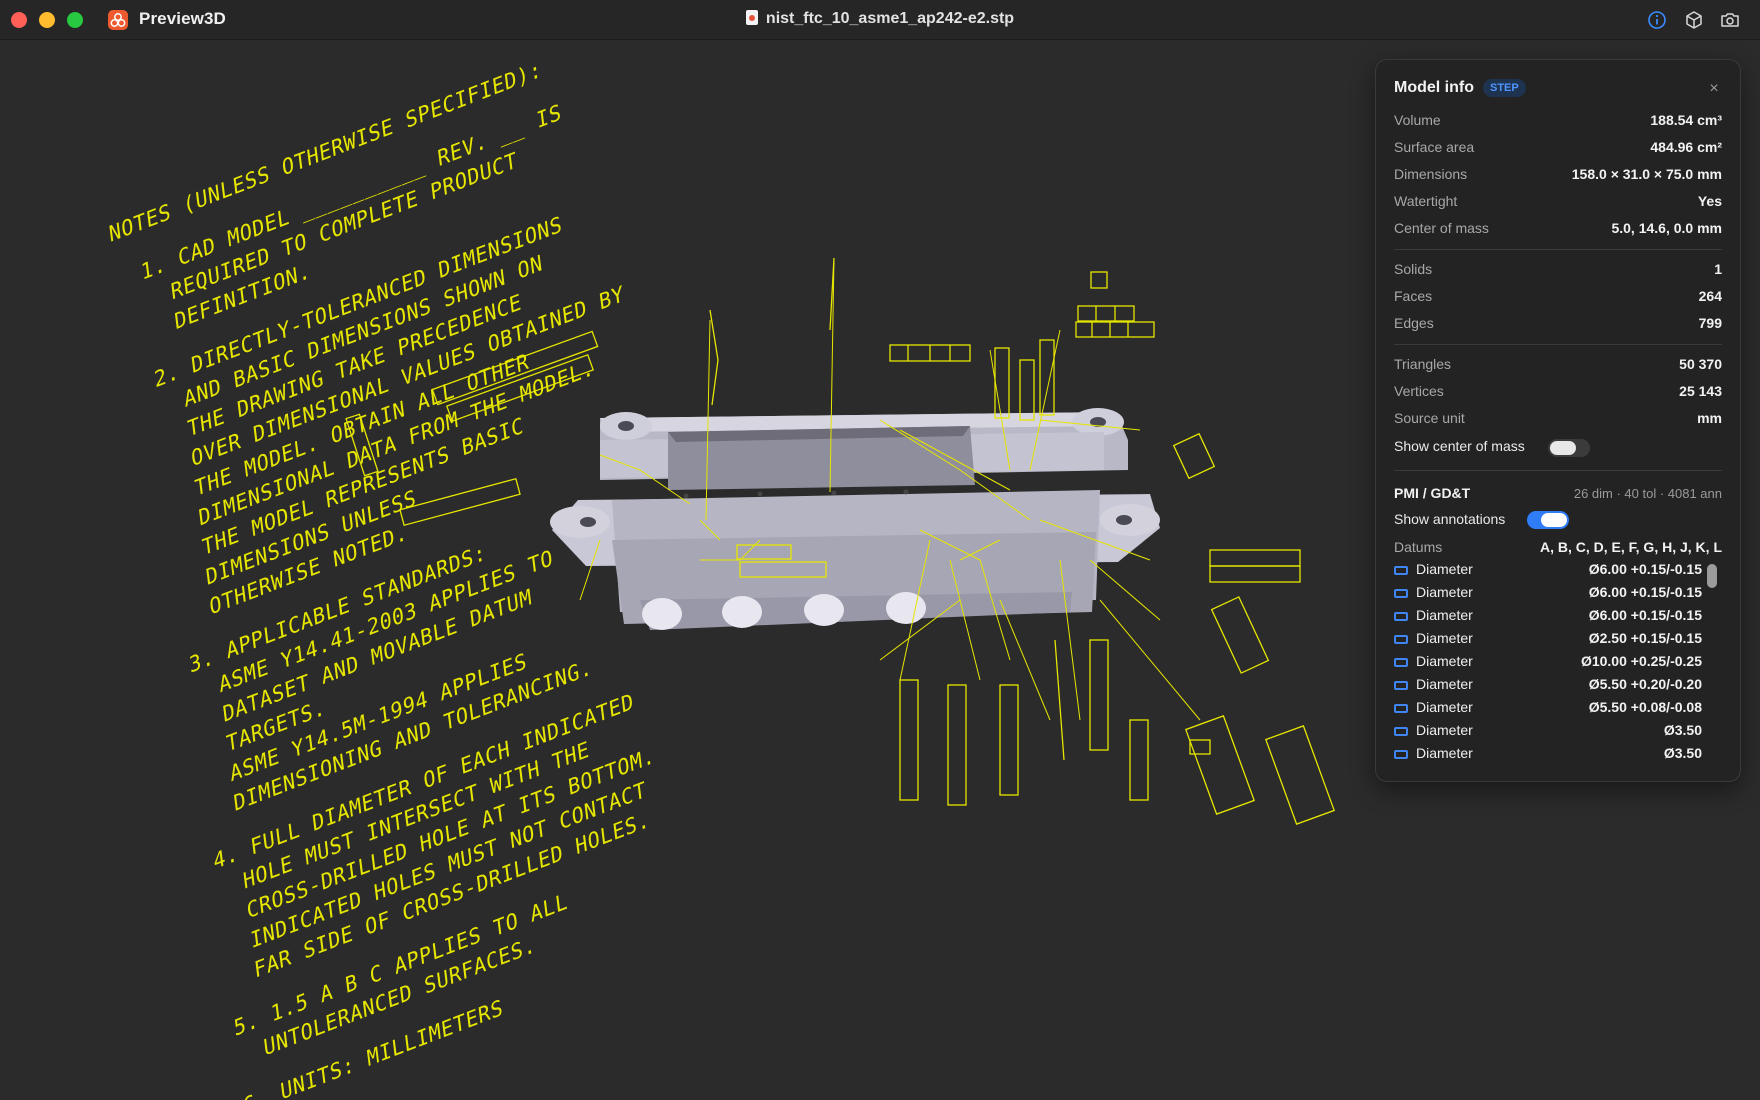  What do you see at coordinates (1432, 493) in the screenshot?
I see `pmi-section-title: PMI / GD&T` at bounding box center [1432, 493].